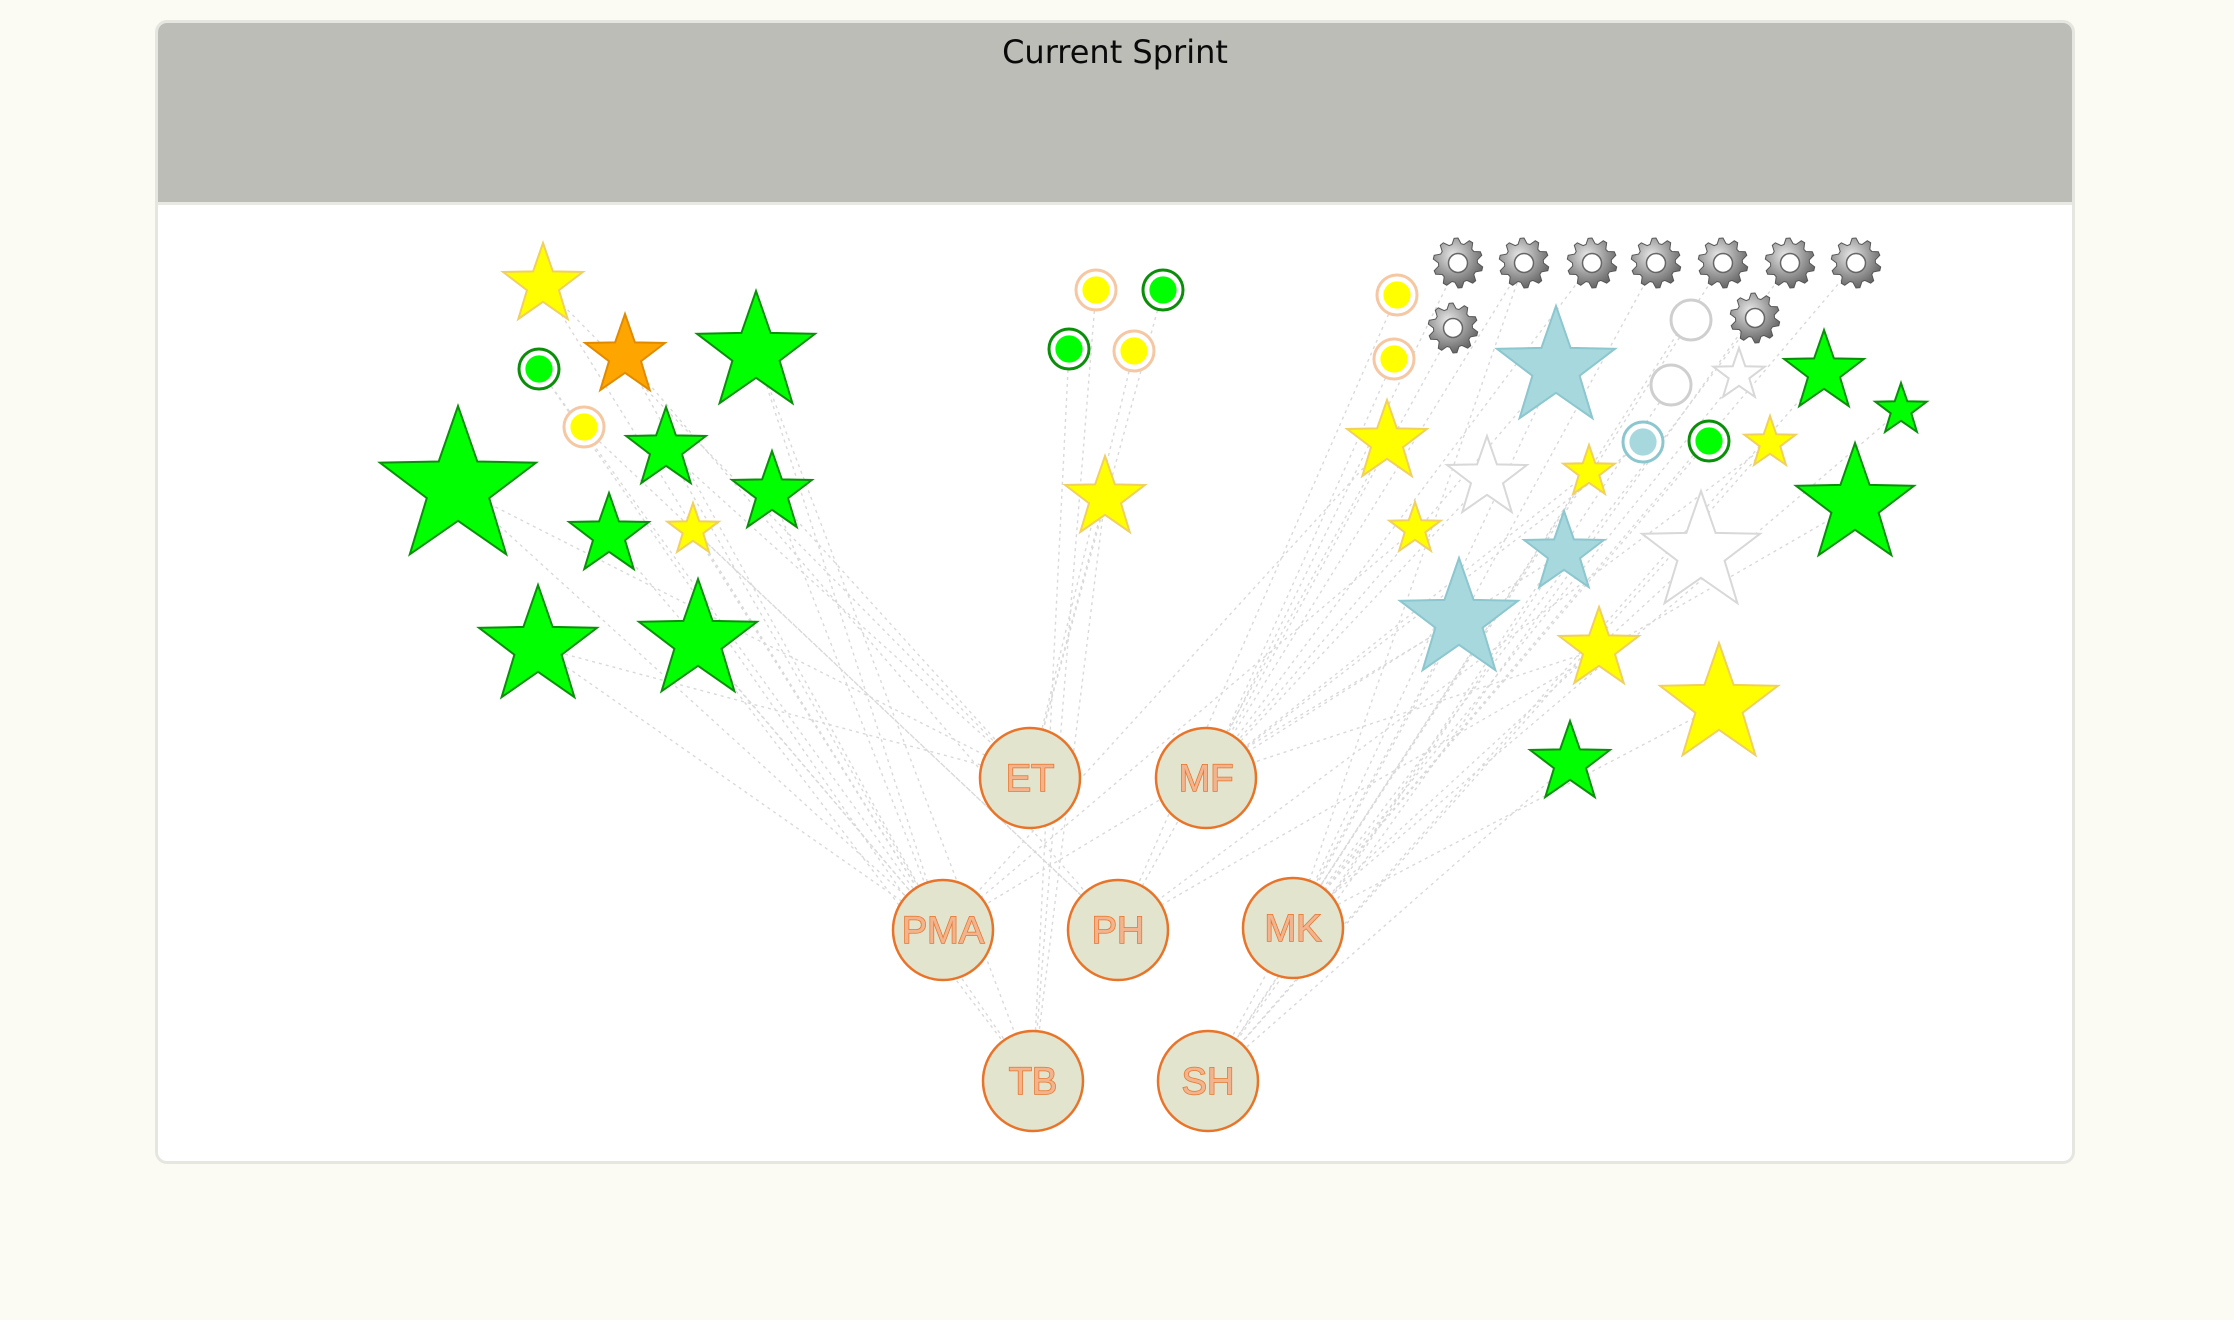 Image resolution: width=2234 pixels, height=1320 pixels. I want to click on member-initials: MF, so click(1206, 779).